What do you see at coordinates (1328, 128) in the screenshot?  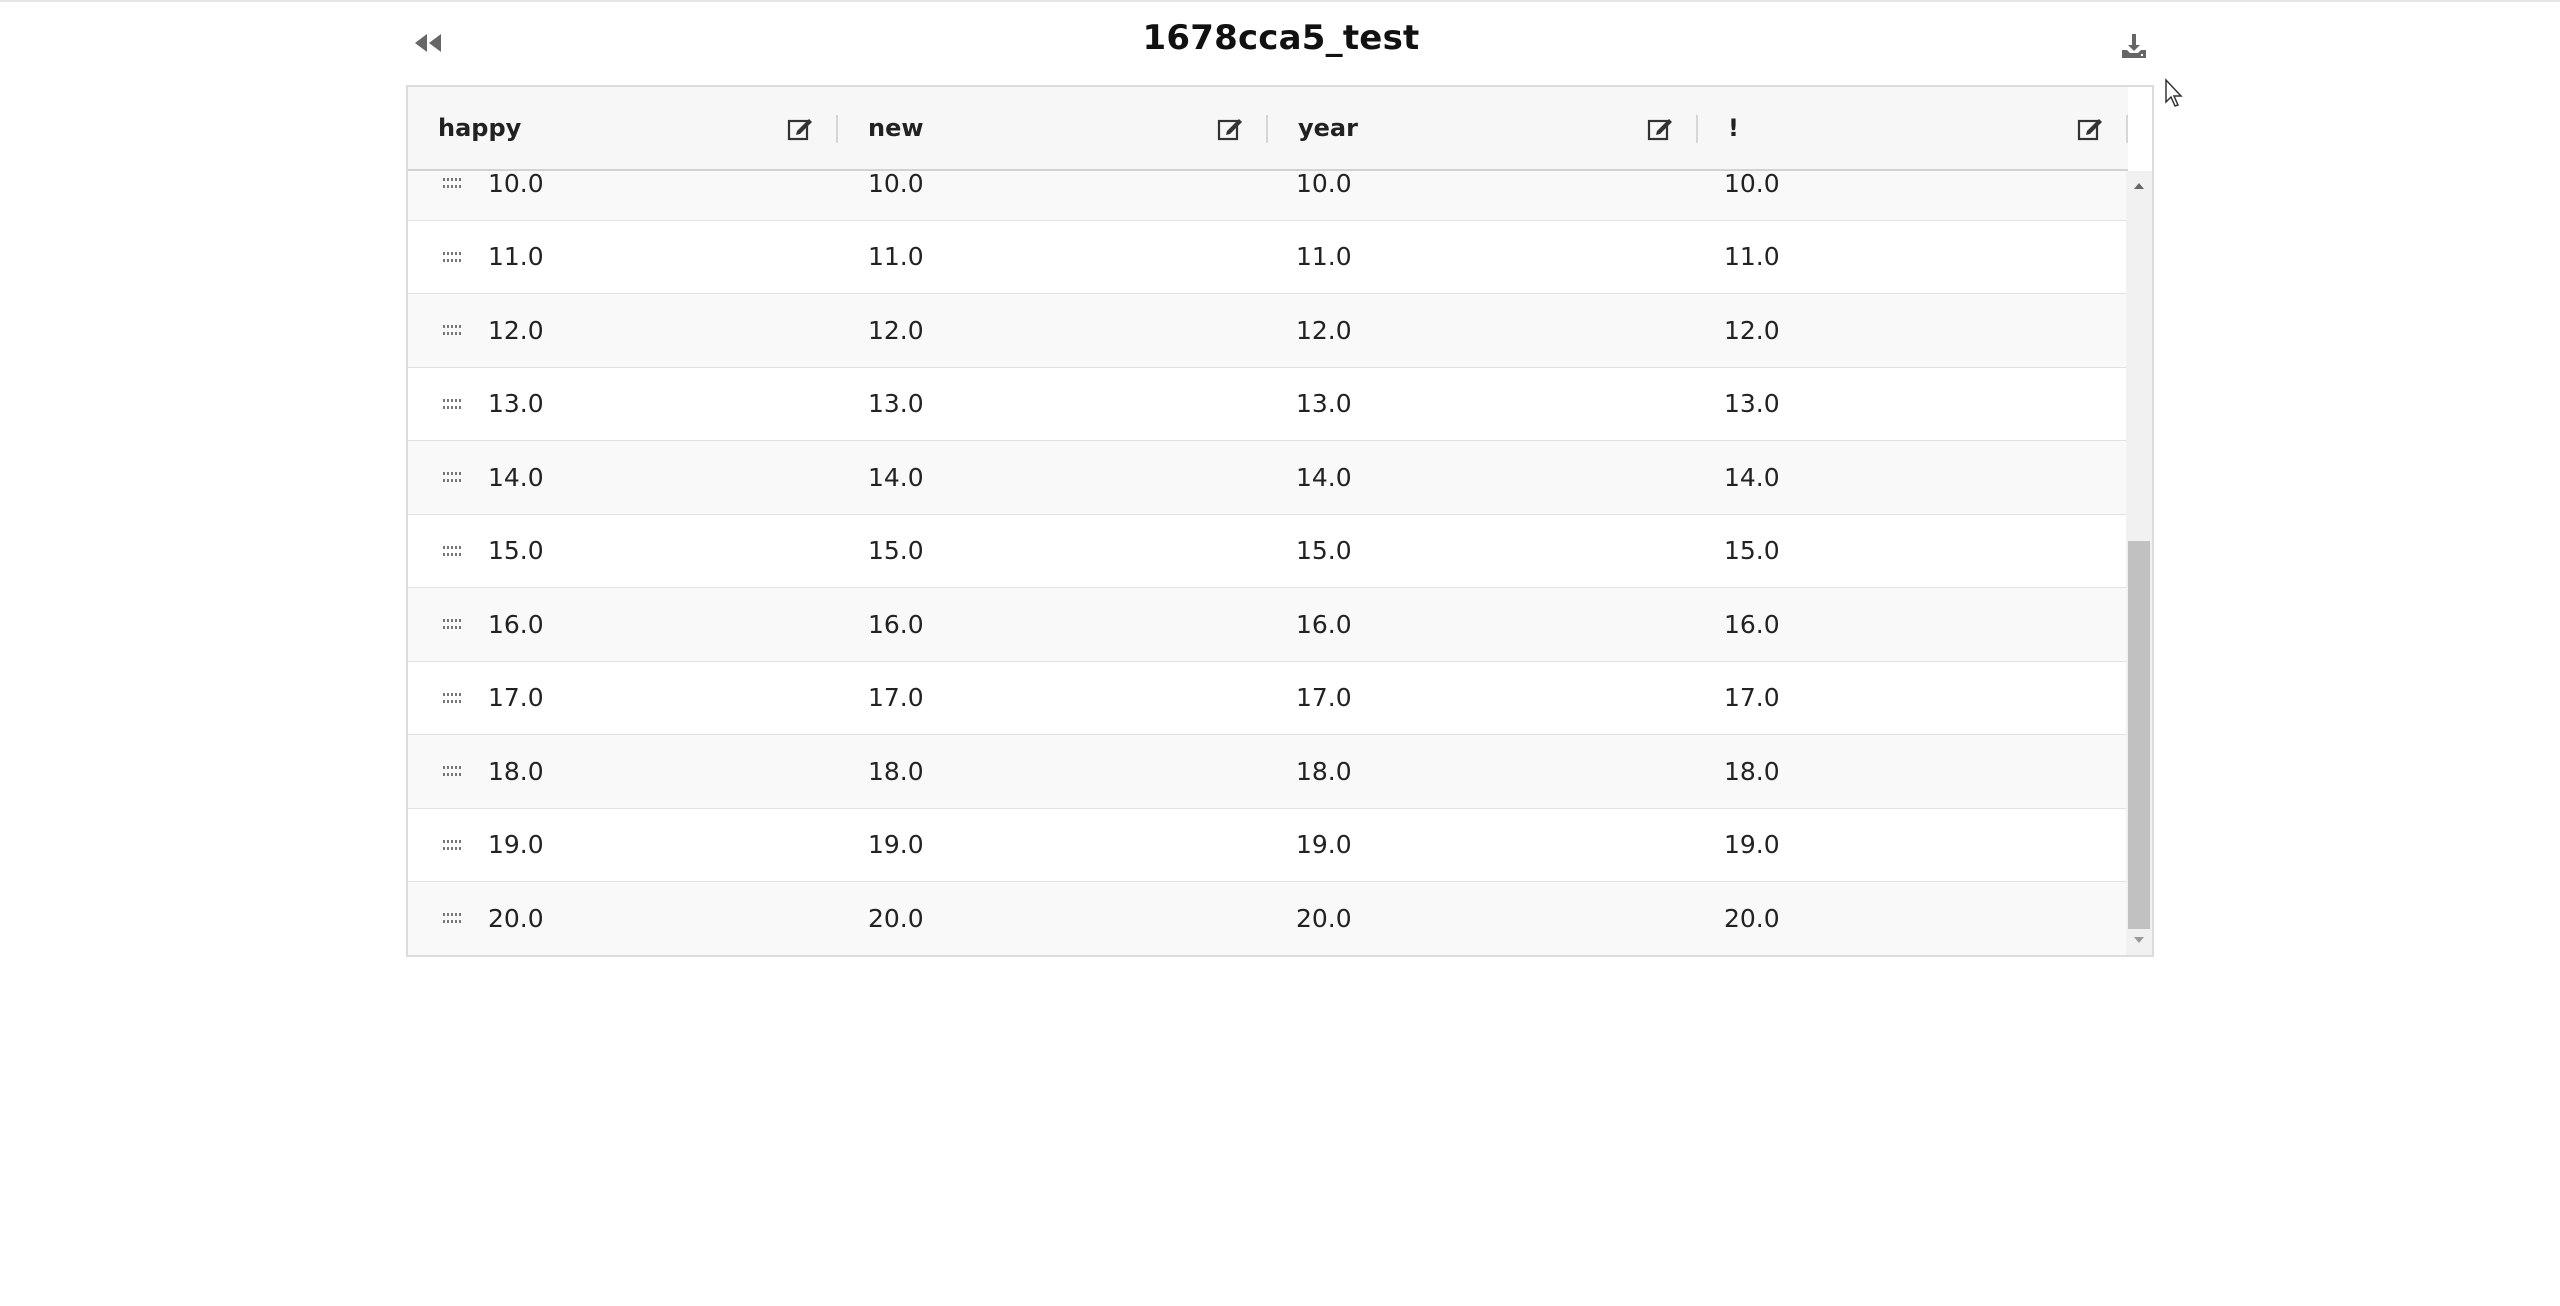 I see `column-header-label: year` at bounding box center [1328, 128].